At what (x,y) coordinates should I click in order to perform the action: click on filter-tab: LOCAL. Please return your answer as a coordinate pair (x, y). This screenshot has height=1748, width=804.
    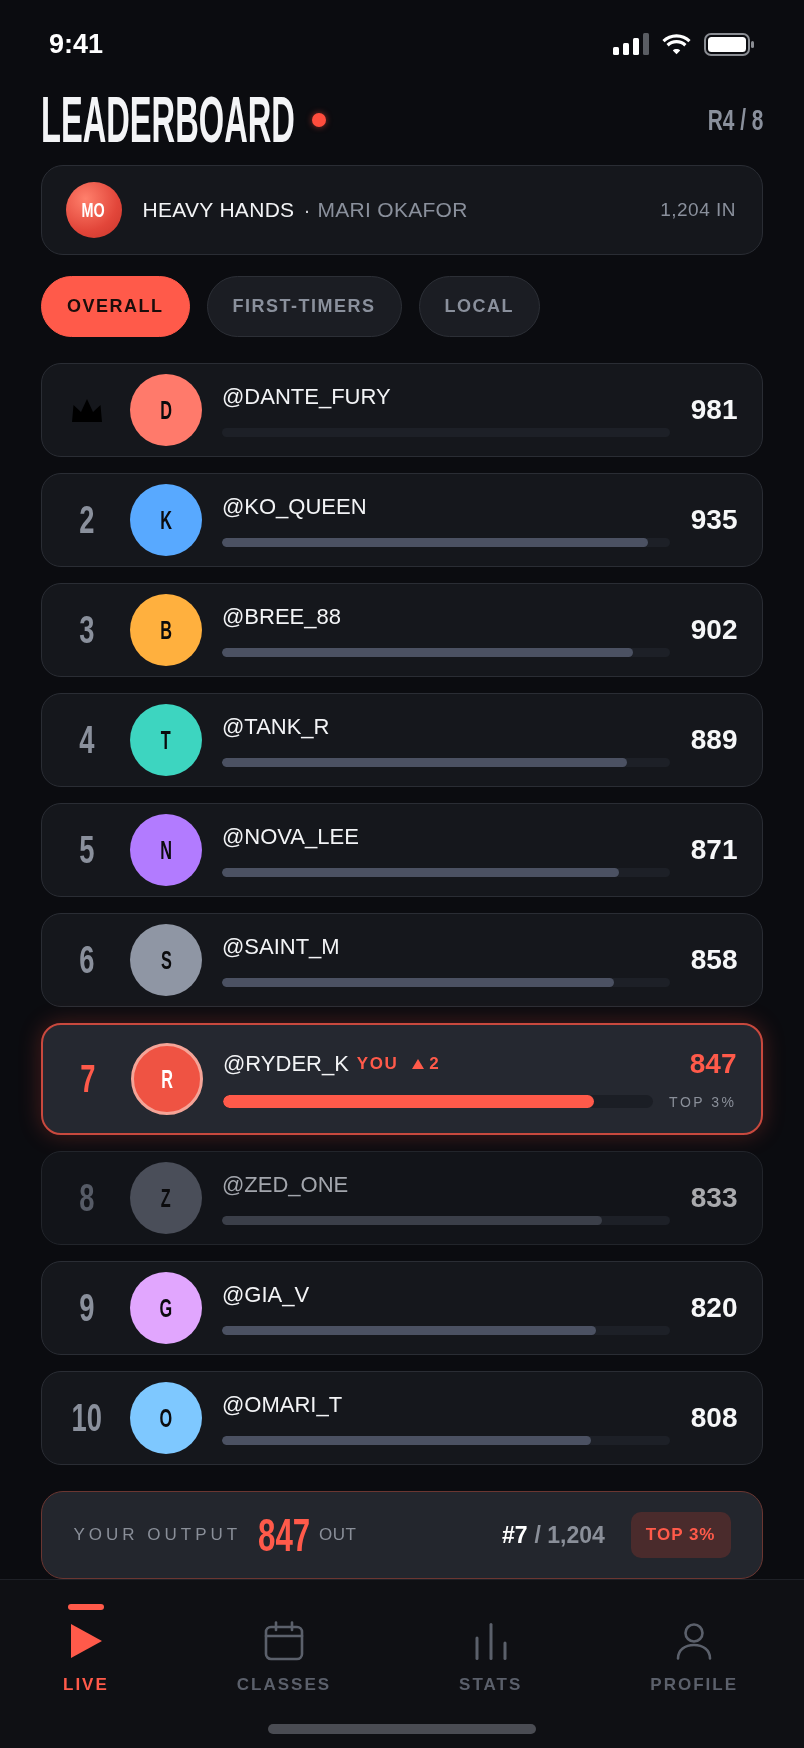
    Looking at the image, I should click on (479, 306).